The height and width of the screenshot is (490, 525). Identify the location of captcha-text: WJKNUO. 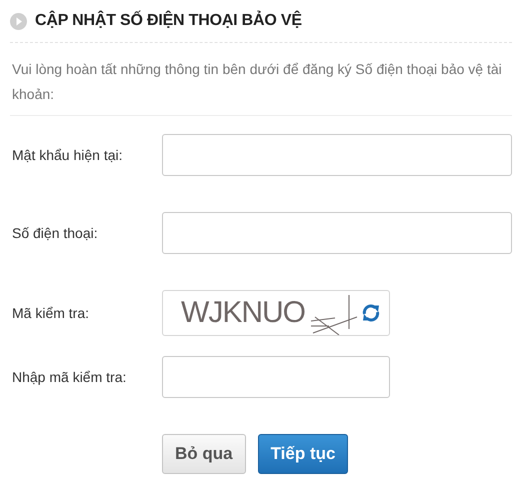
(243, 313).